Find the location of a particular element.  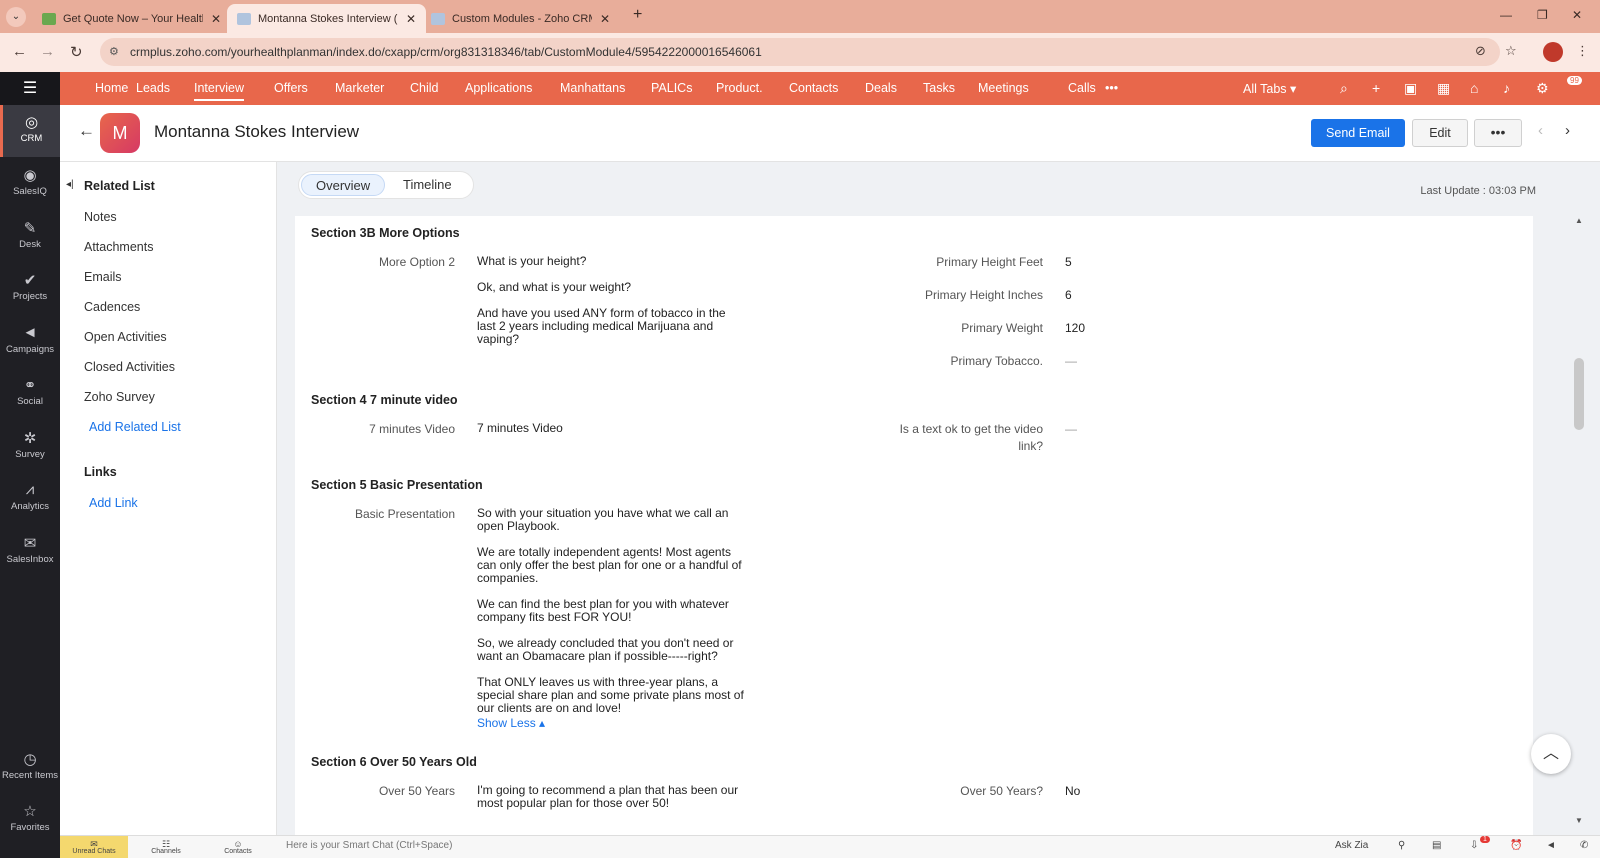

related-item-notes: Notes is located at coordinates (100, 217).